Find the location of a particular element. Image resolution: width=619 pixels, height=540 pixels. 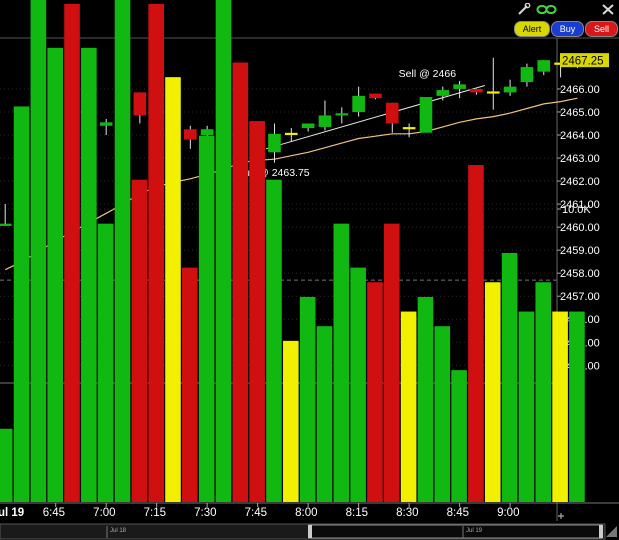

price-tick-label: 2458.00 is located at coordinates (580, 274).